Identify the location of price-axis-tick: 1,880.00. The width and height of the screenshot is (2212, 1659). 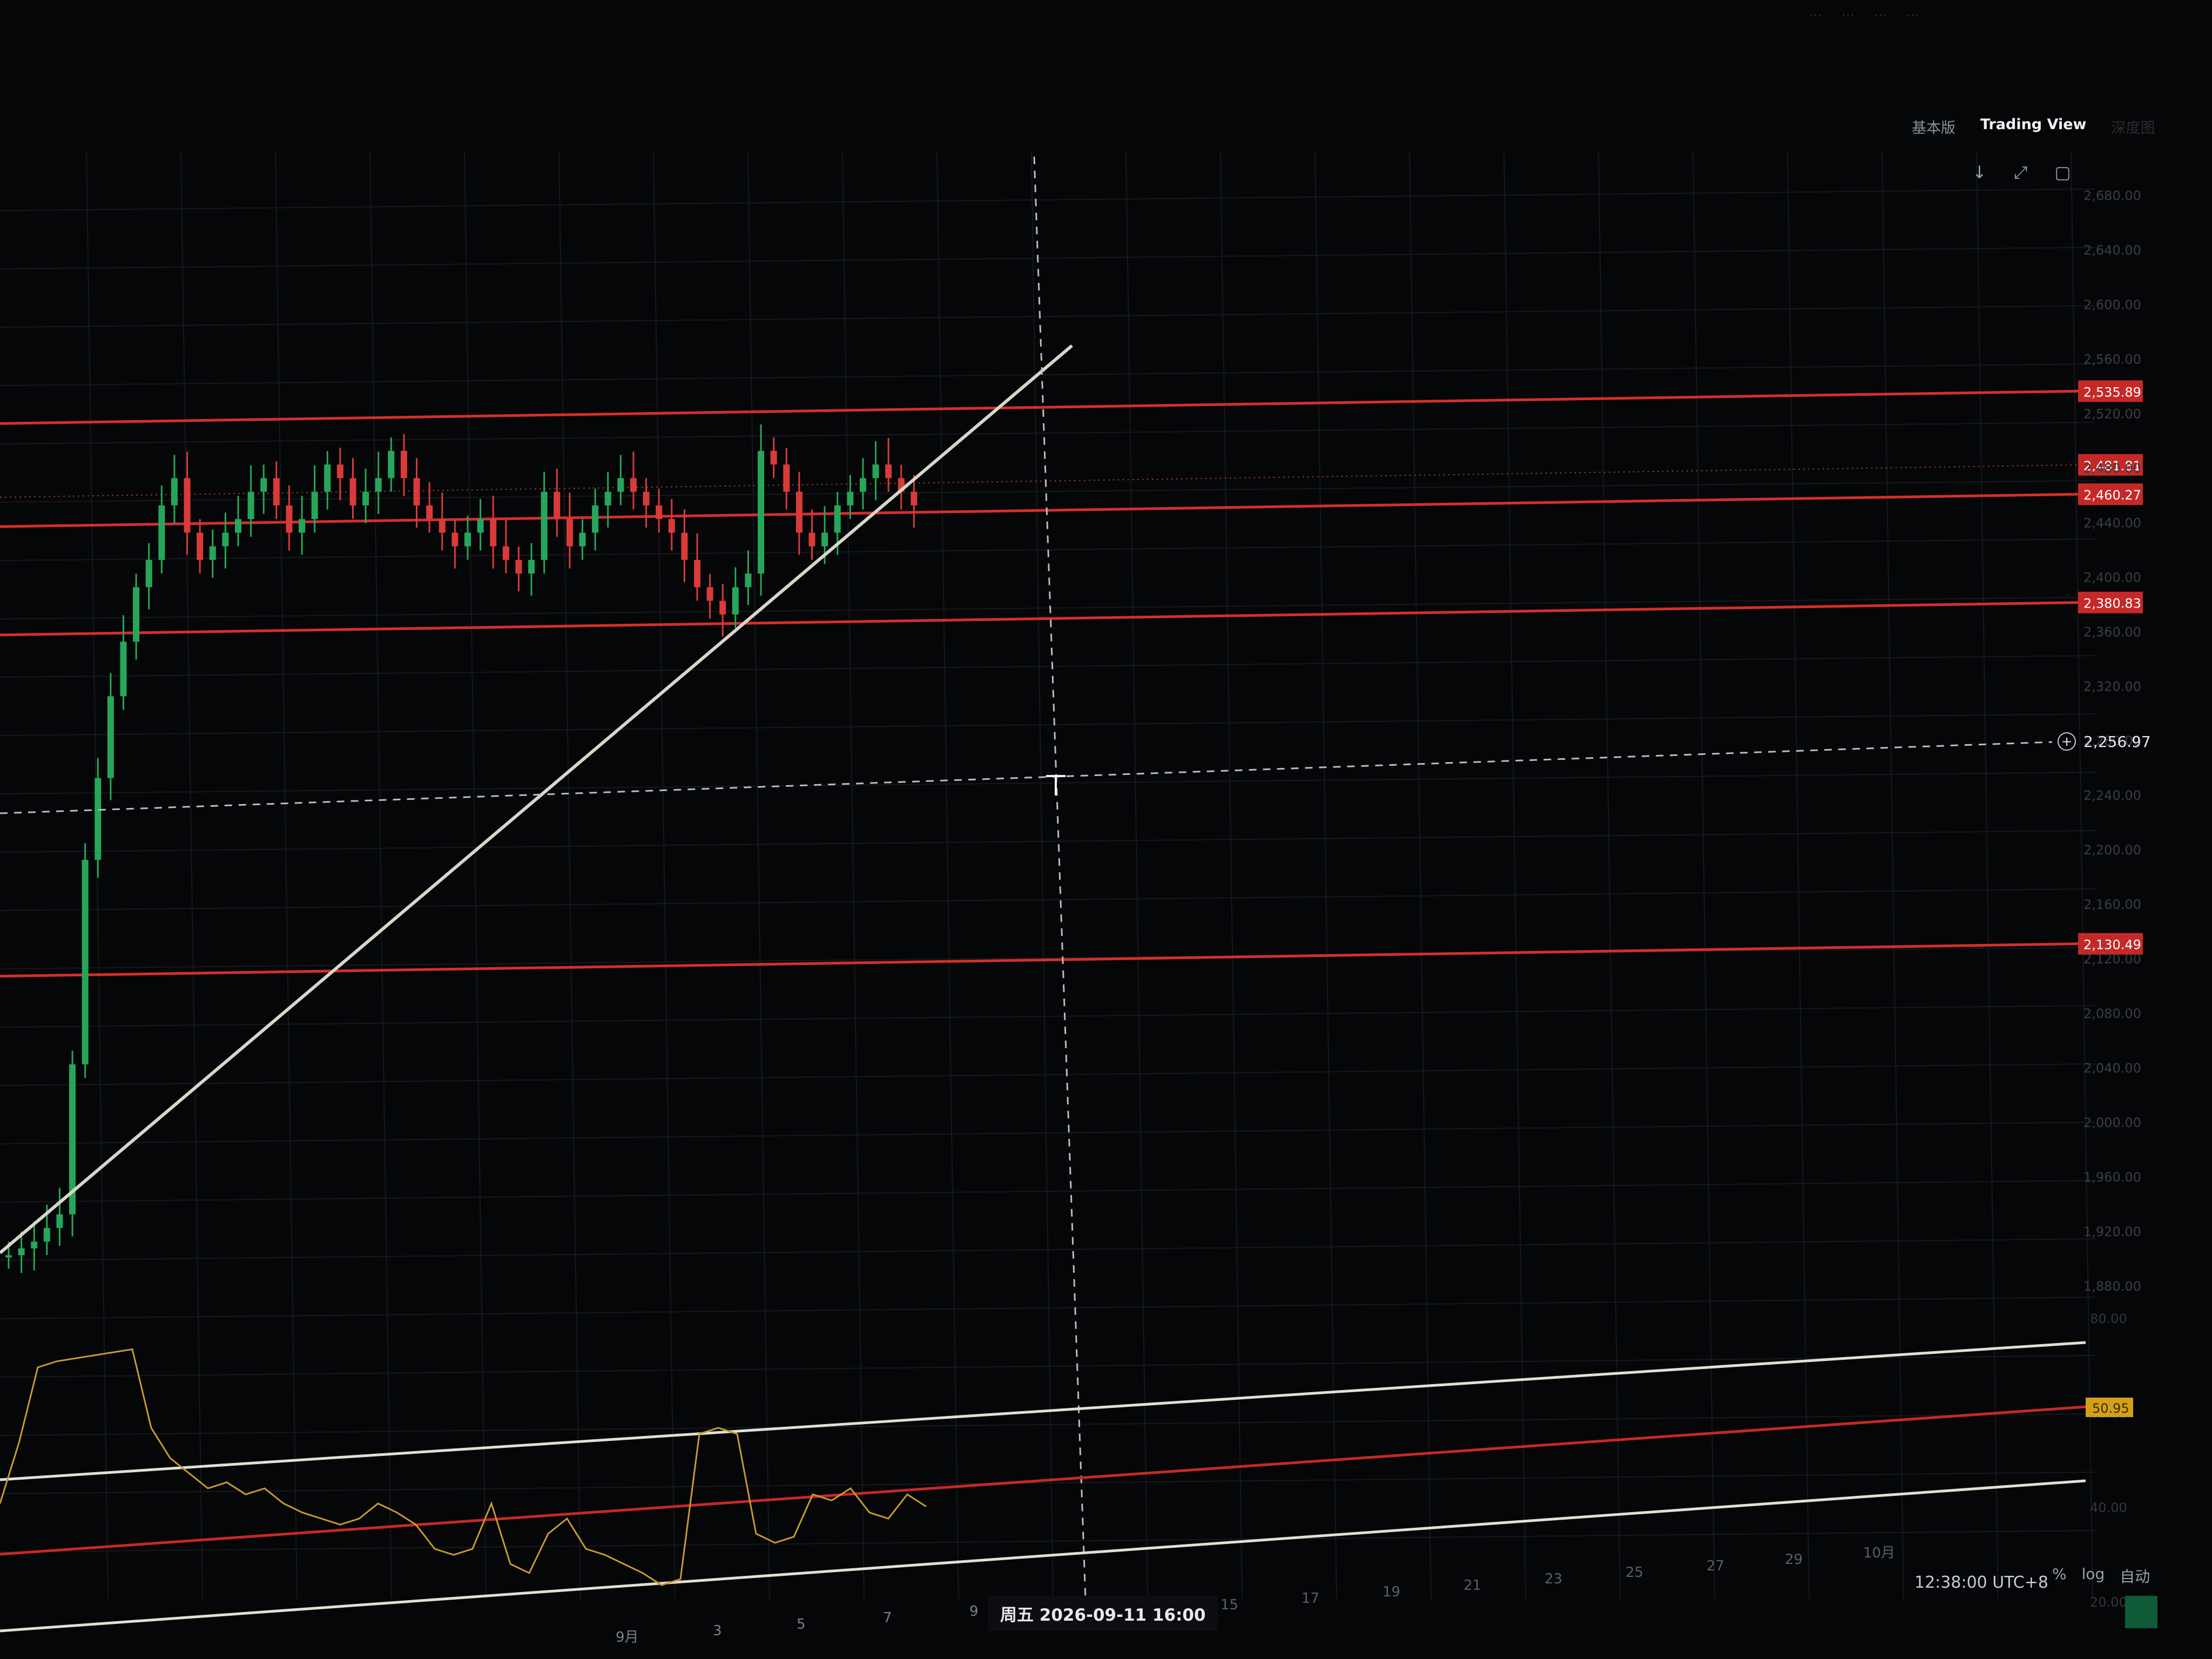
(2112, 1286).